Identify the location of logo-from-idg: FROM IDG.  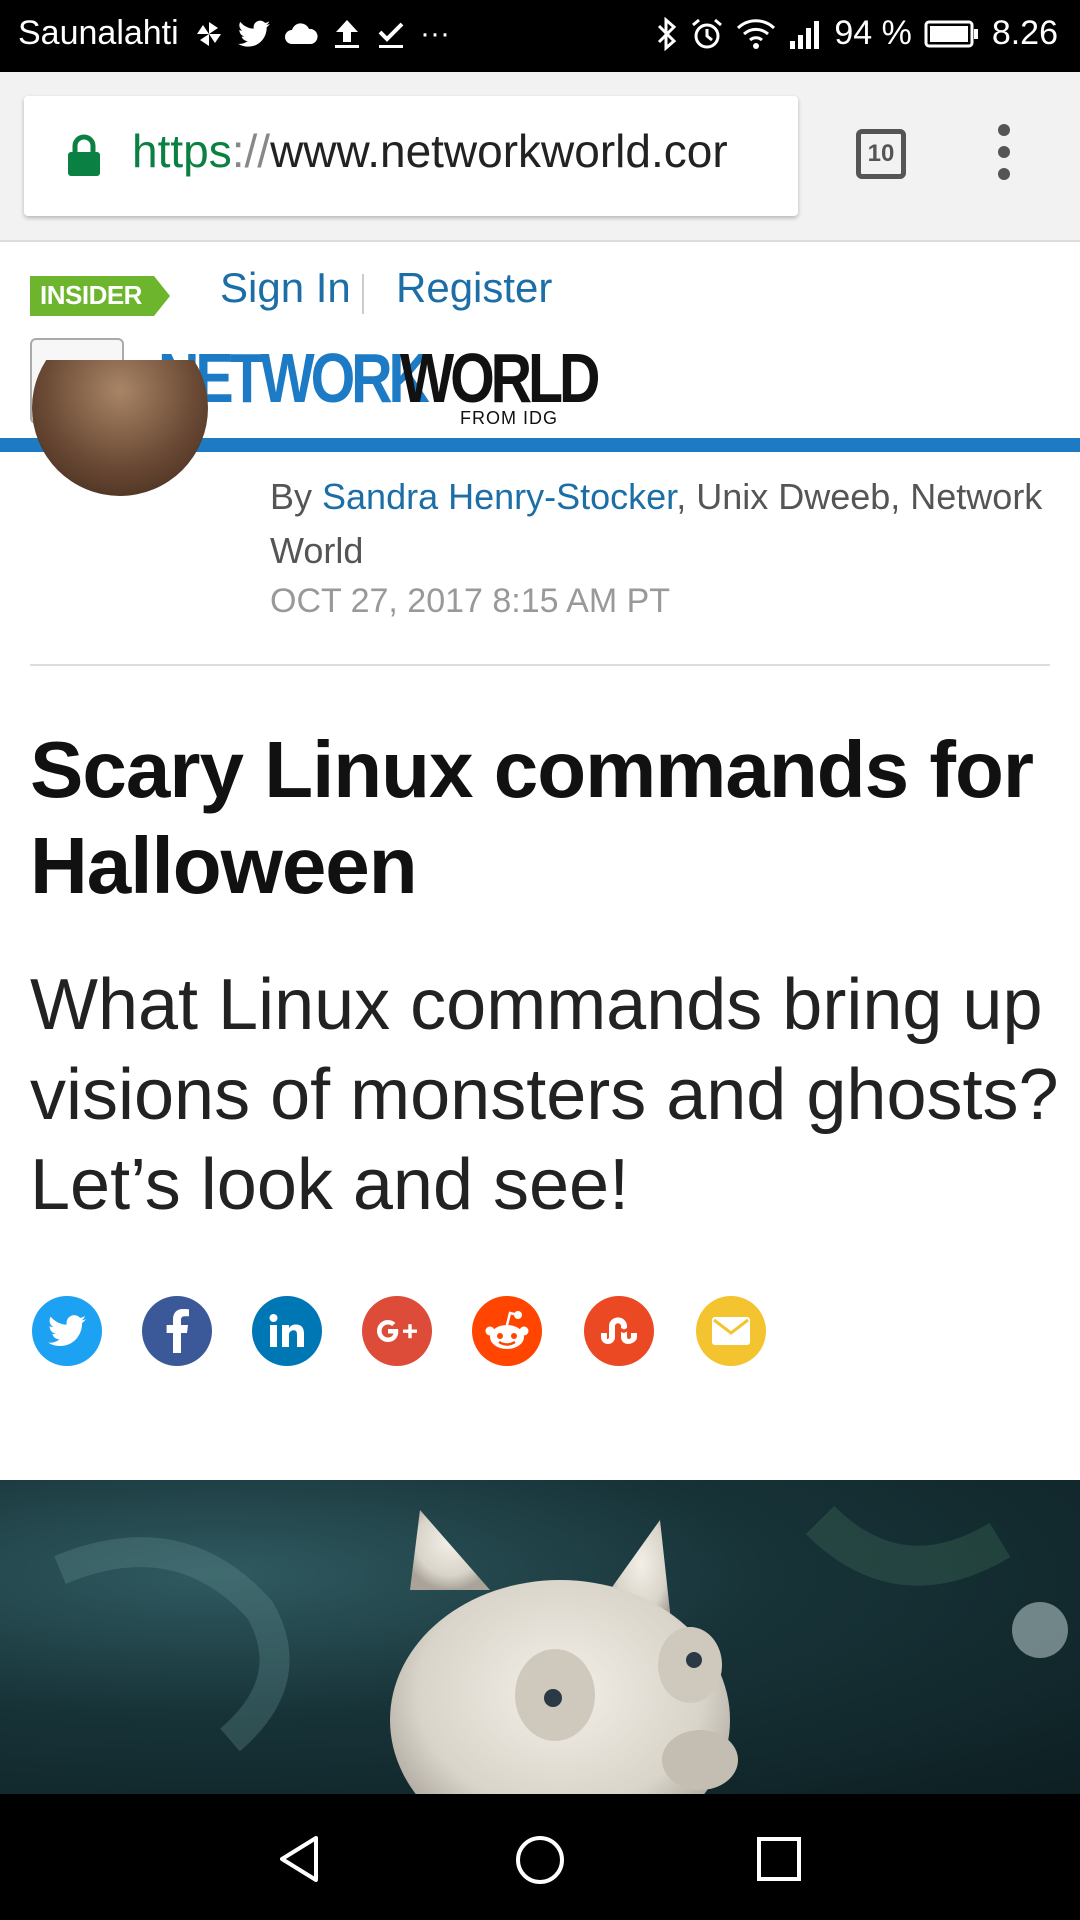
(509, 418).